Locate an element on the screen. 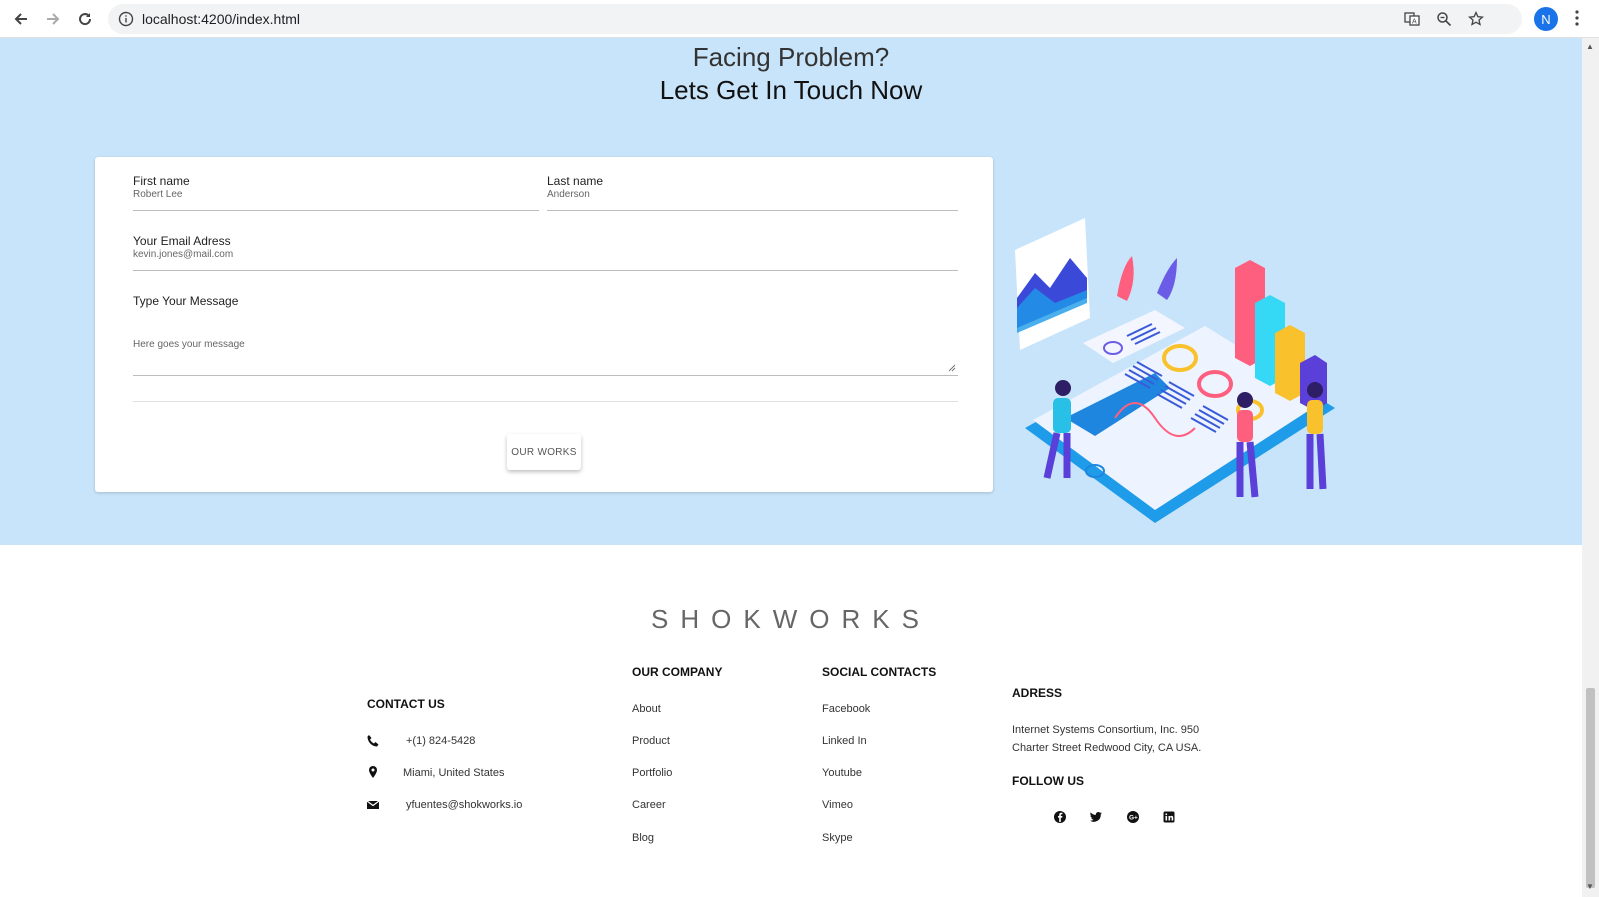  contact-phone: +(1) 824-5428 is located at coordinates (440, 741).